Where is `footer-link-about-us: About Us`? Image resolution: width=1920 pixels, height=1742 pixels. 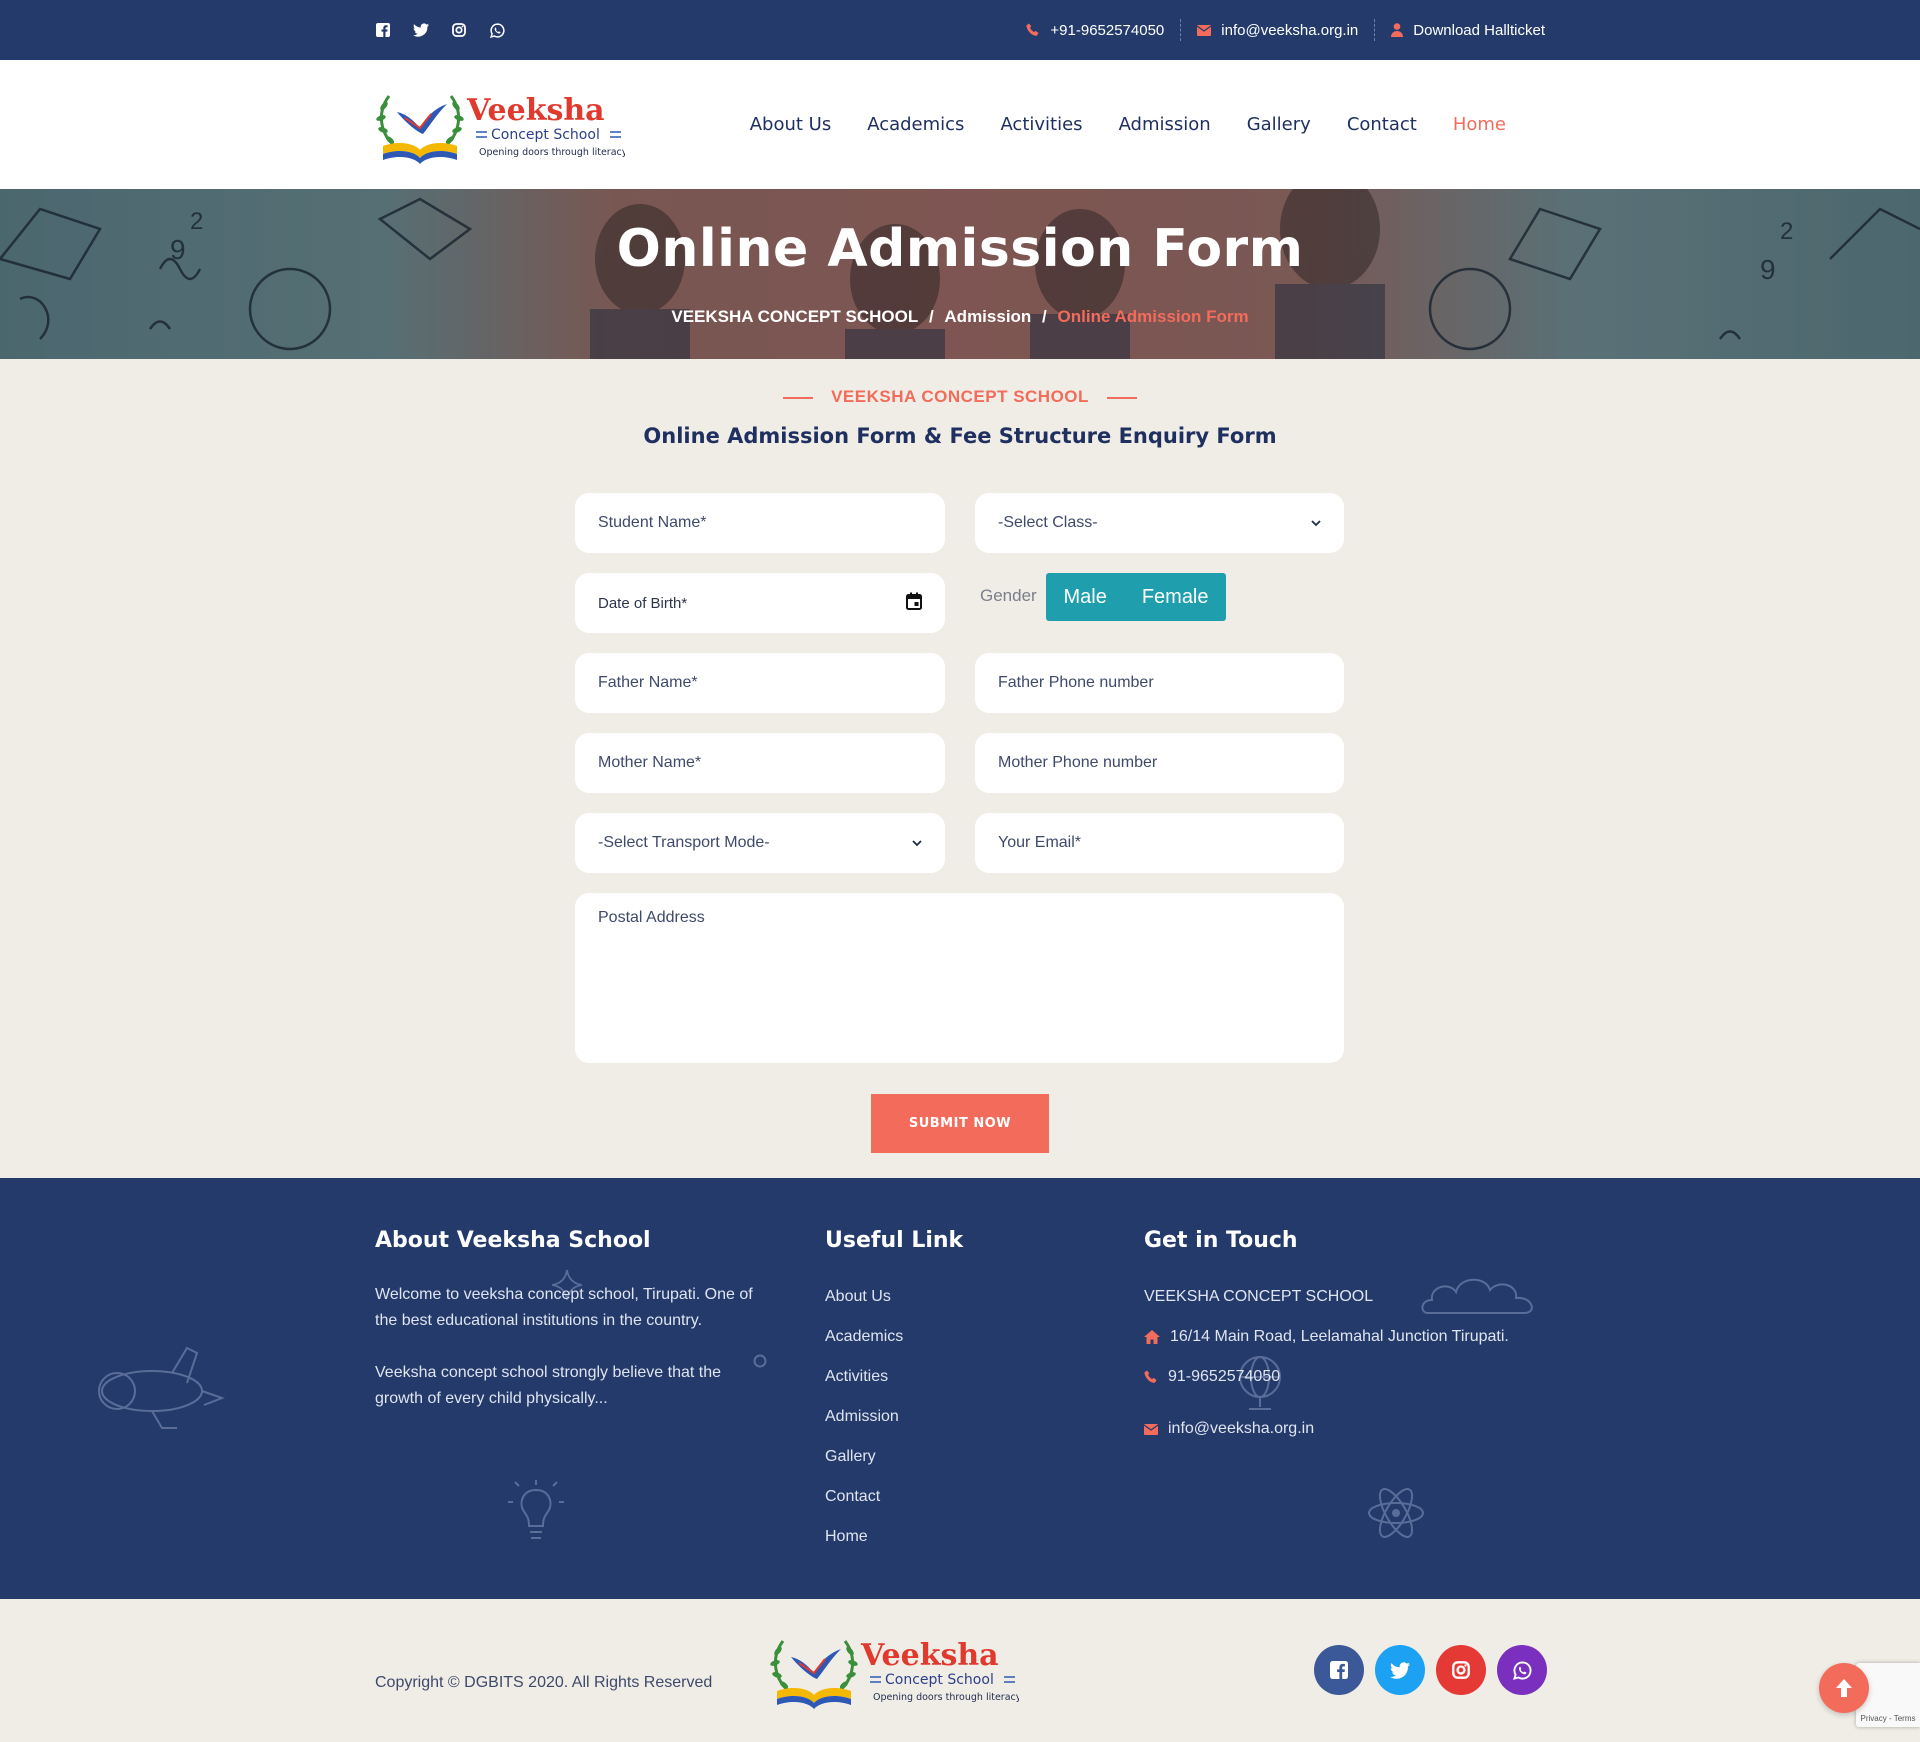 footer-link-about-us: About Us is located at coordinates (858, 1297).